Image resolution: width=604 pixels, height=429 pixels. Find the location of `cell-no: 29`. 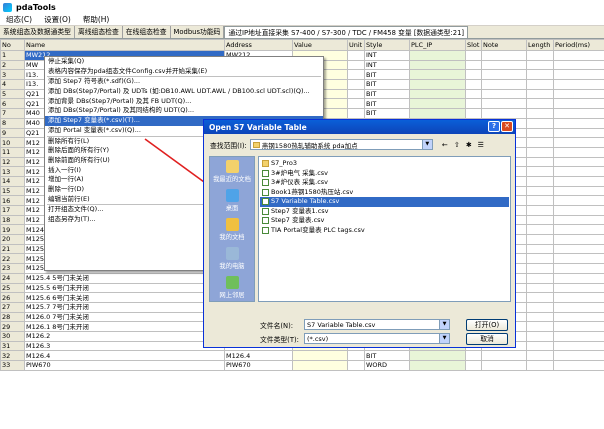

cell-no: 29 is located at coordinates (12, 326).